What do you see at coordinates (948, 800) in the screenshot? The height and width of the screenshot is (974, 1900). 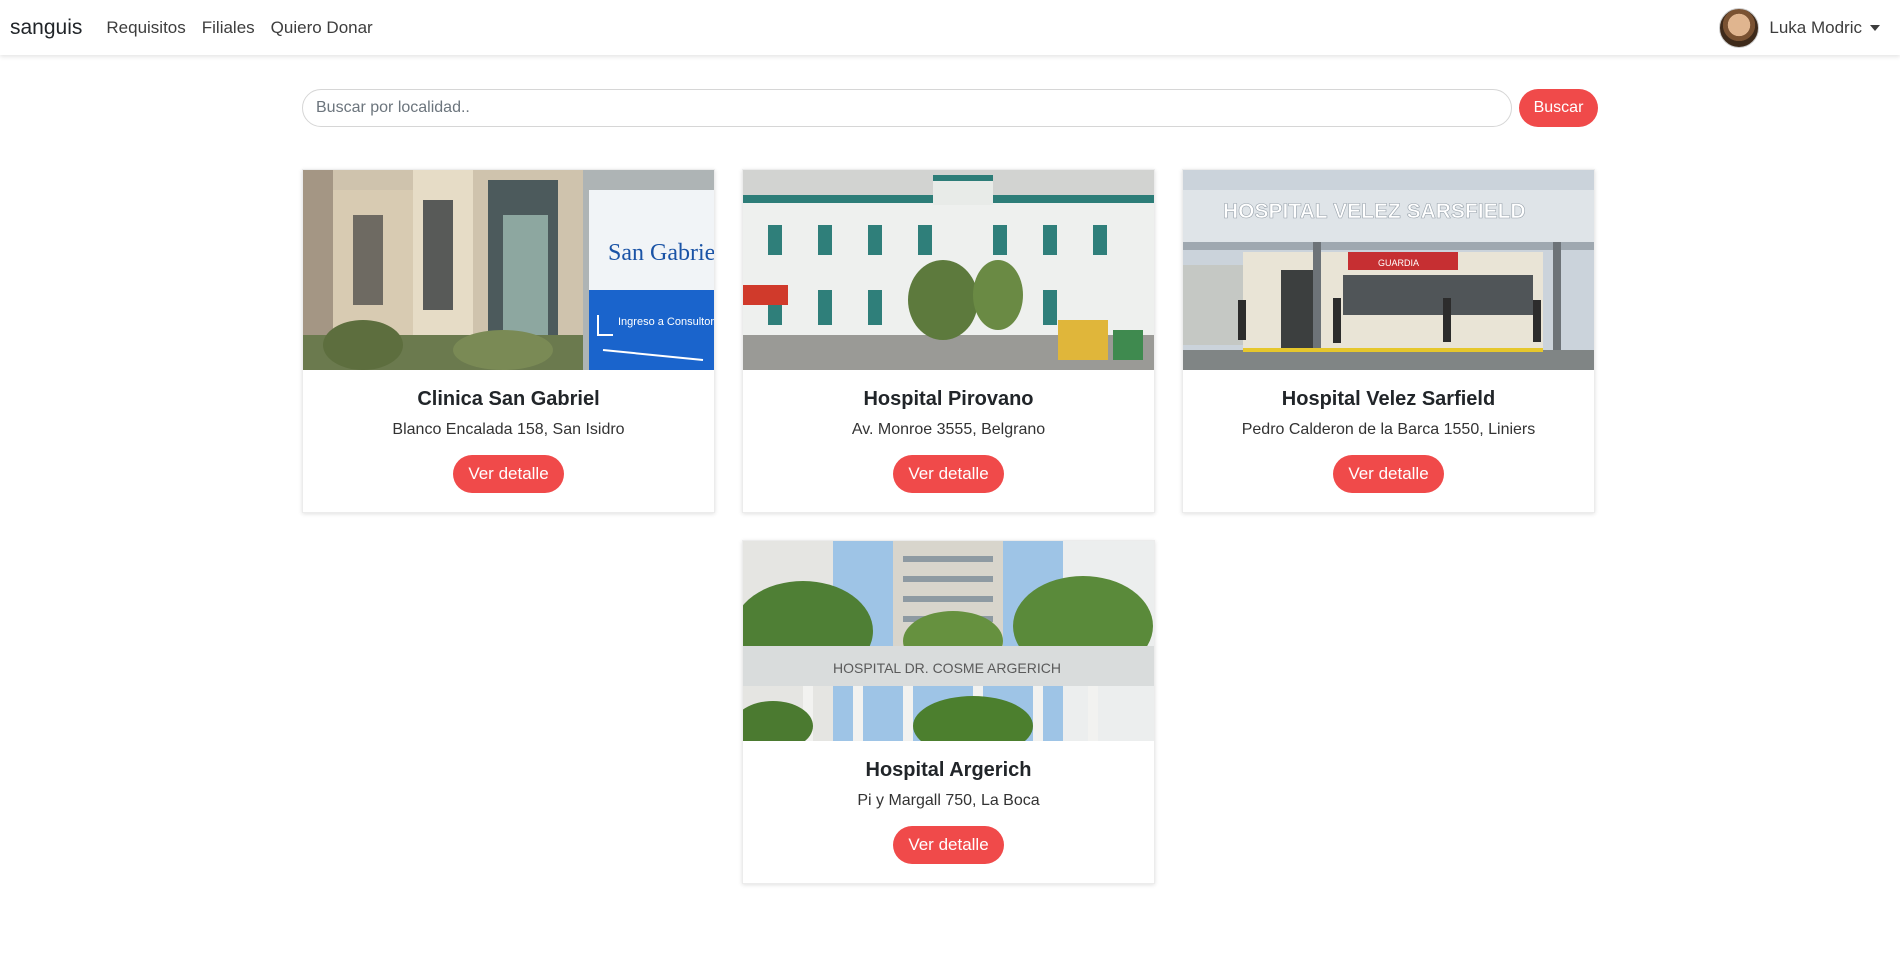 I see `card-address: Pi y Margall 750, La Boca` at bounding box center [948, 800].